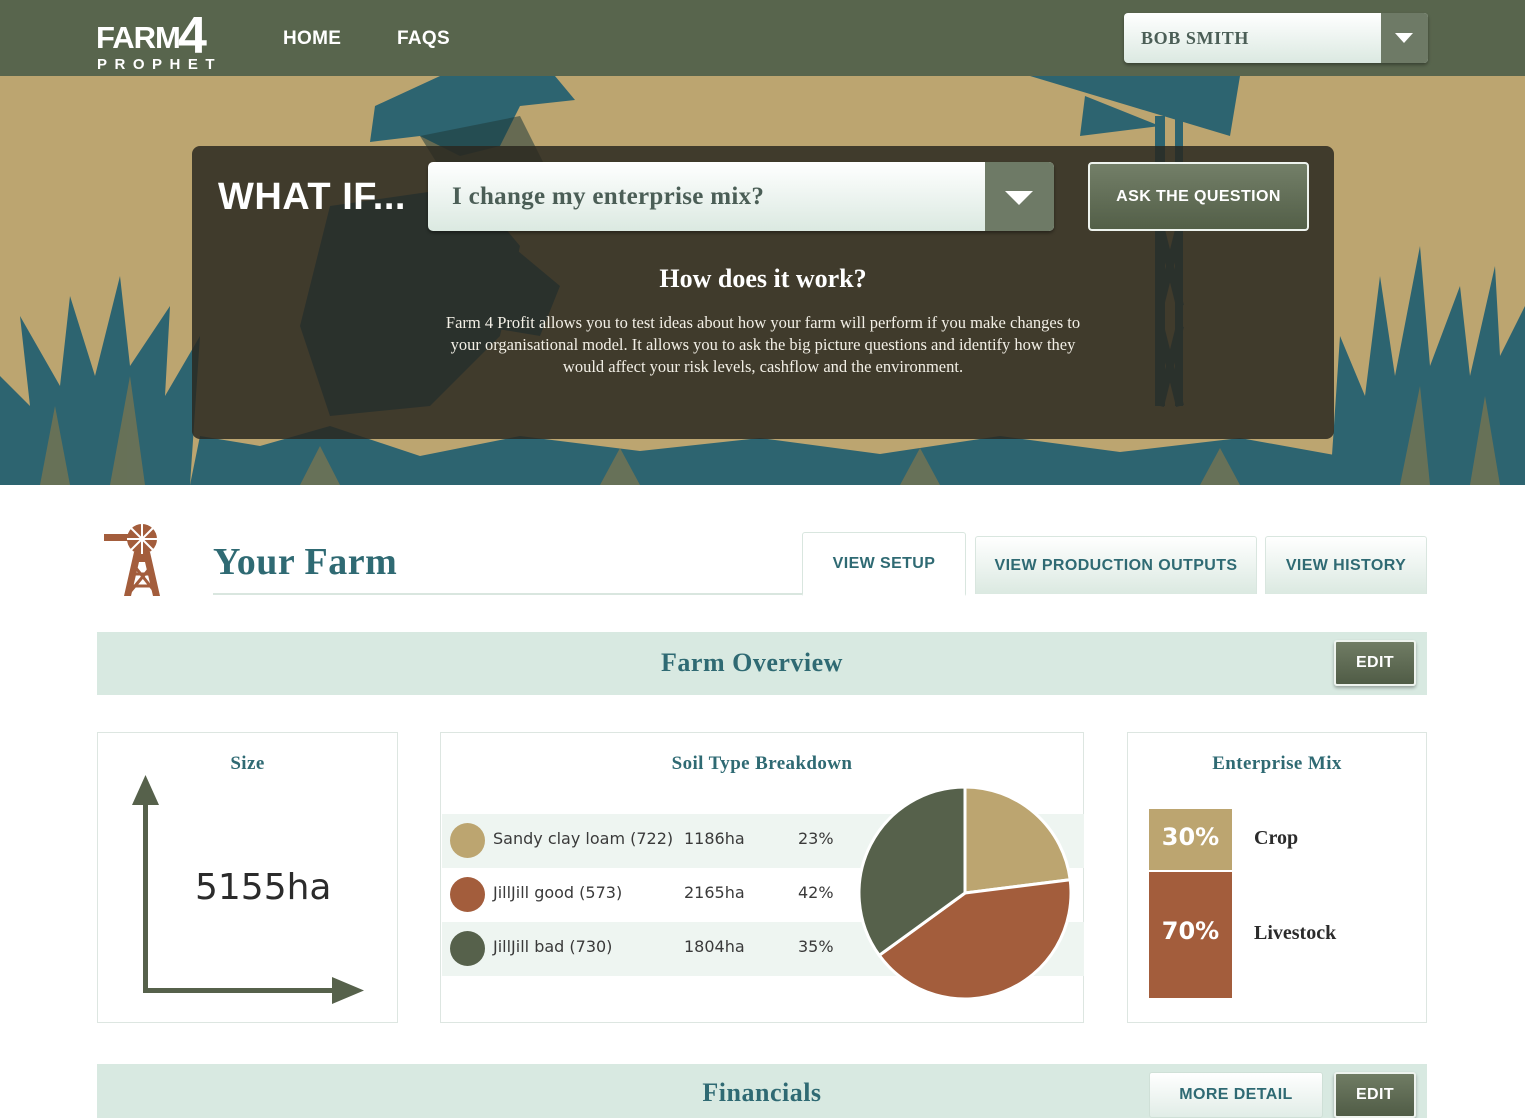  Describe the element at coordinates (558, 892) in the screenshot. I see `soil-name: JillJill good (573)` at that location.